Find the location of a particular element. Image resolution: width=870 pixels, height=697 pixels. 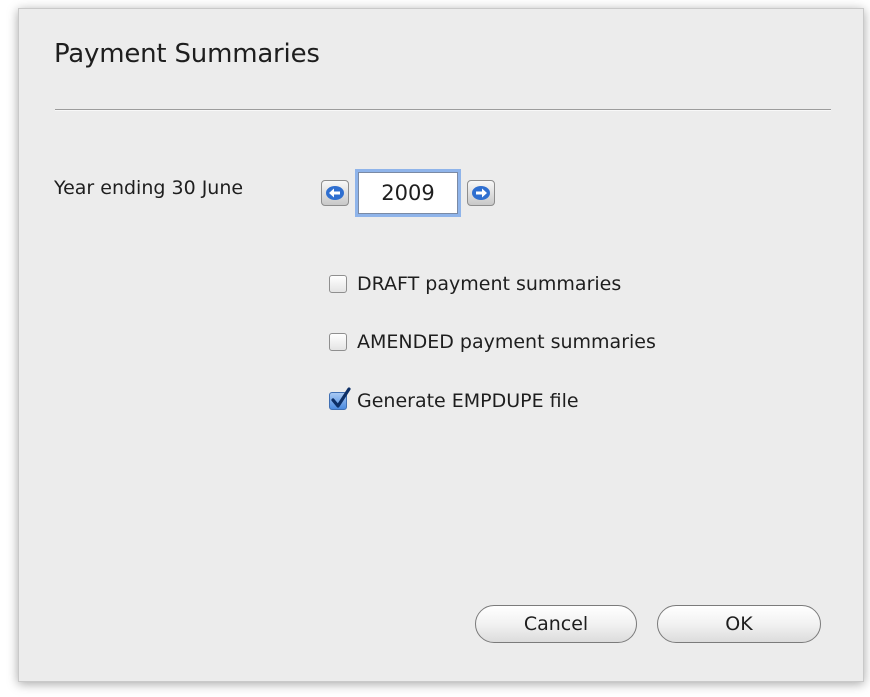

decrement-year-button is located at coordinates (335, 193).